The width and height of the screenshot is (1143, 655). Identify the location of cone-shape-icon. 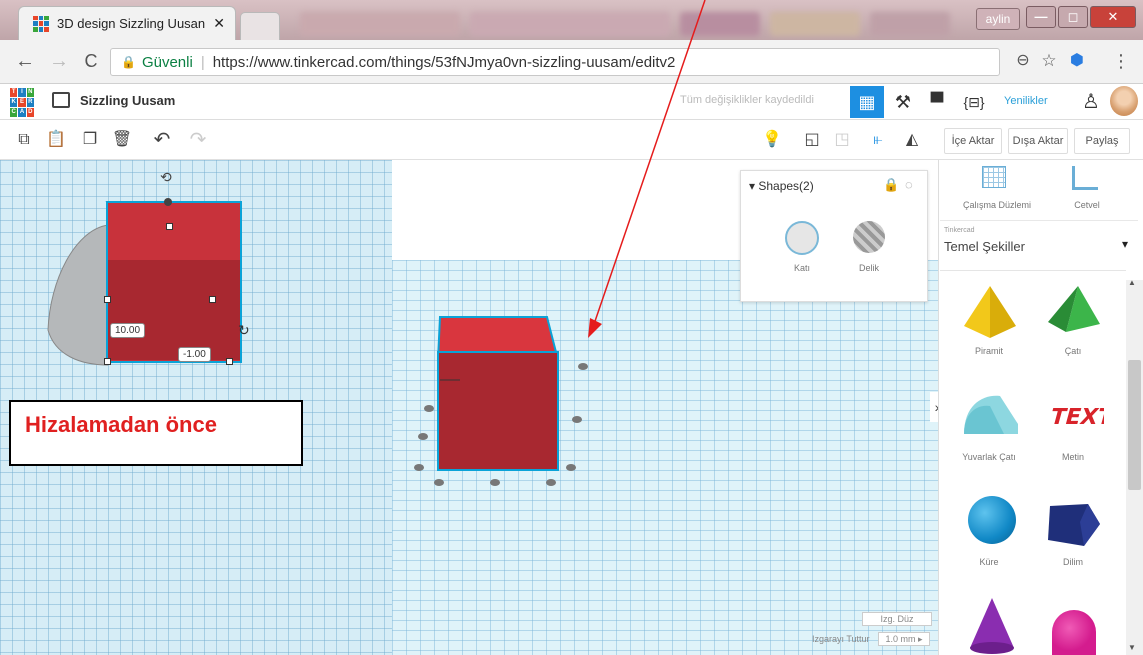
(992, 625).